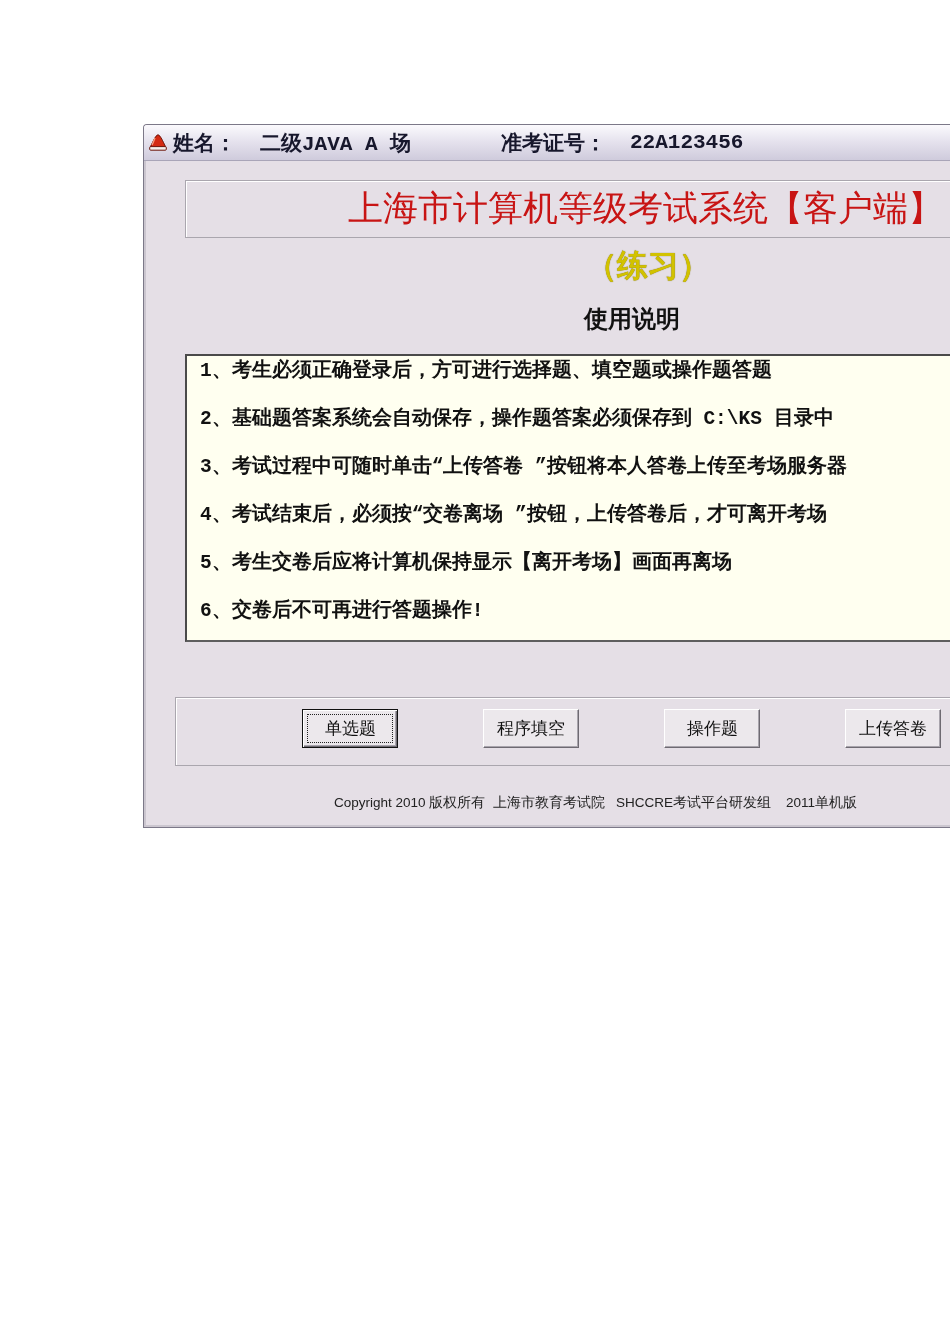  Describe the element at coordinates (342, 610) in the screenshot. I see `instruction-text: 6、交卷后不可再进行答题操作!` at that location.